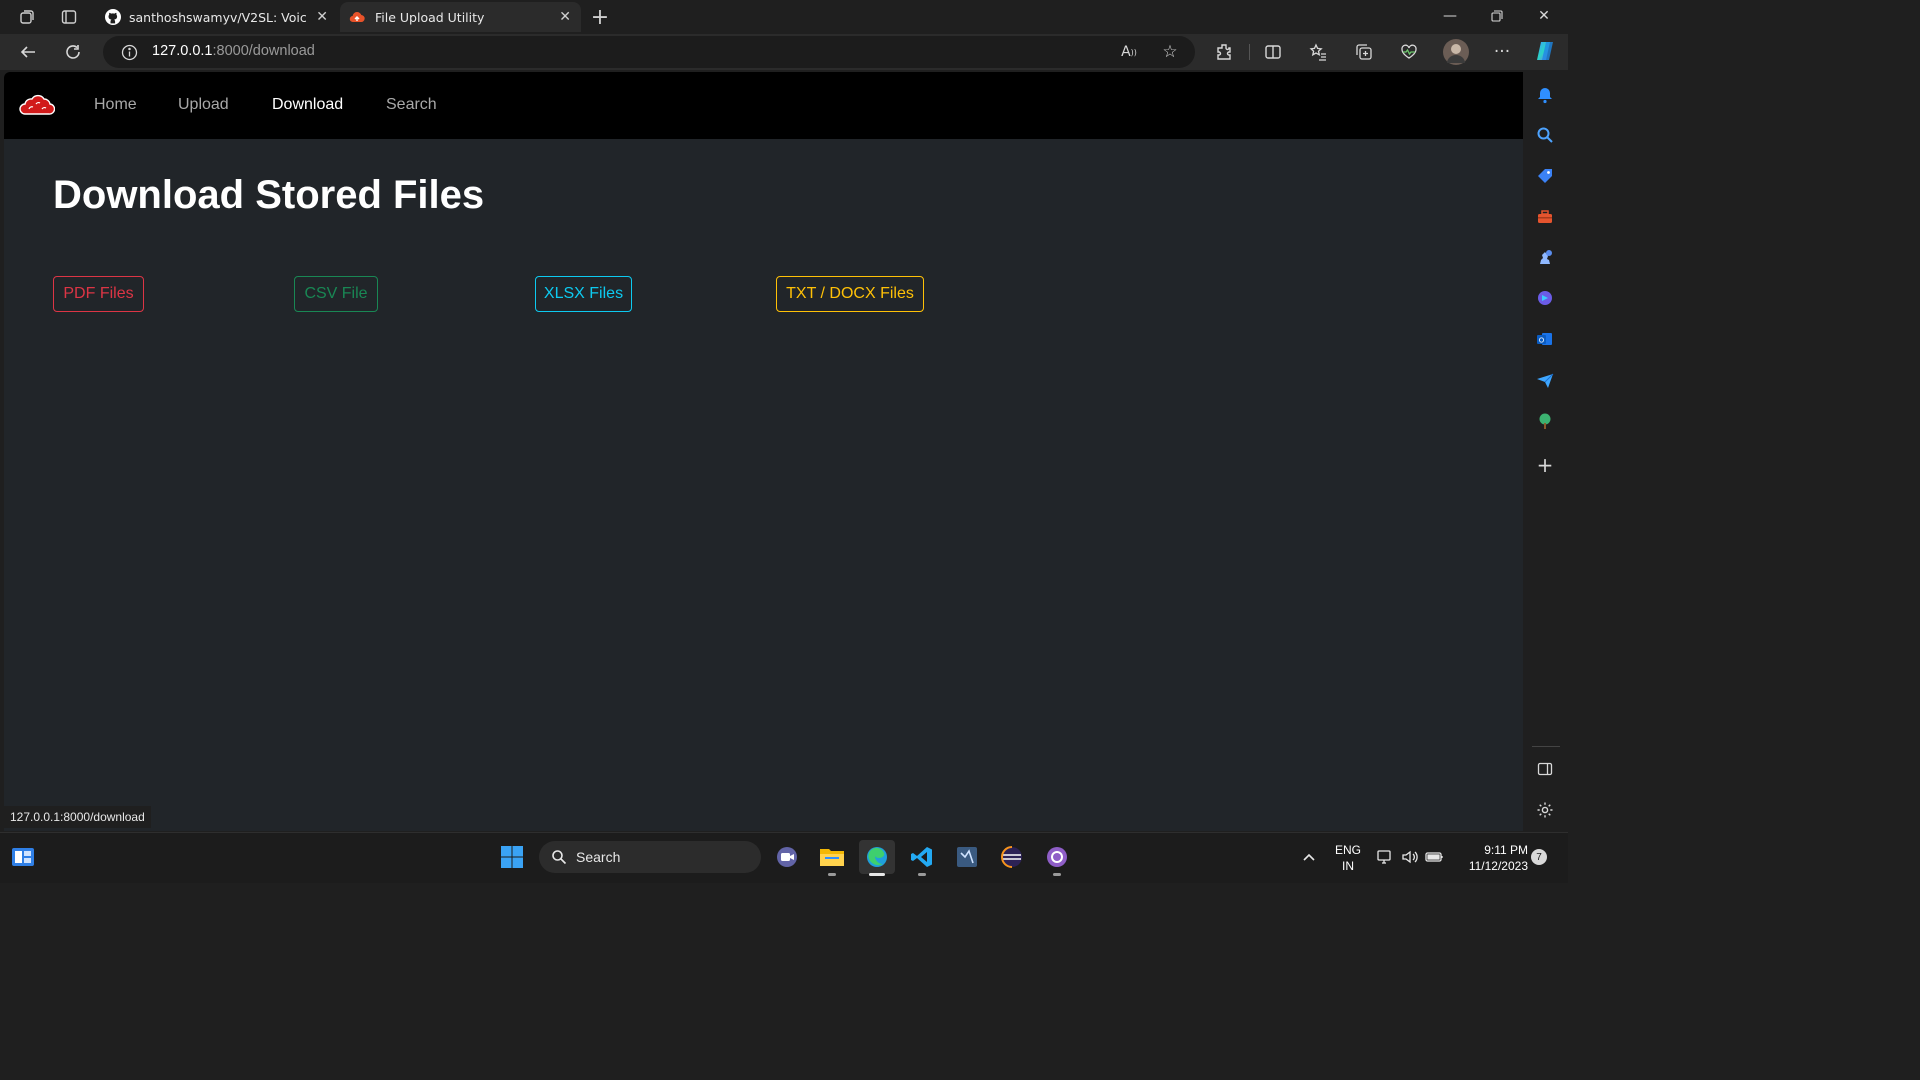 This screenshot has height=1080, width=1920. I want to click on tab-title: File Upload Utility, so click(430, 17).